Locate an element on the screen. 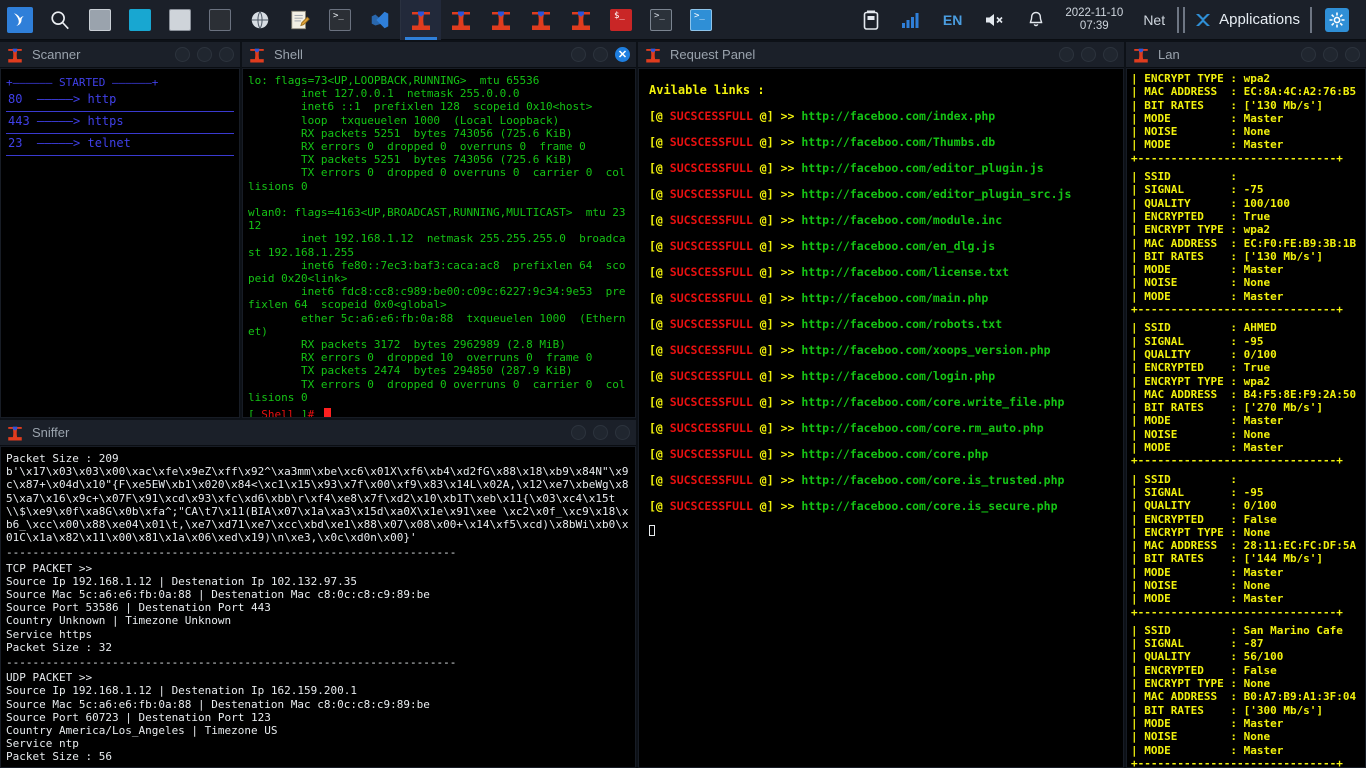  request-panel-titlebar: Request Panel is located at coordinates (881, 55).